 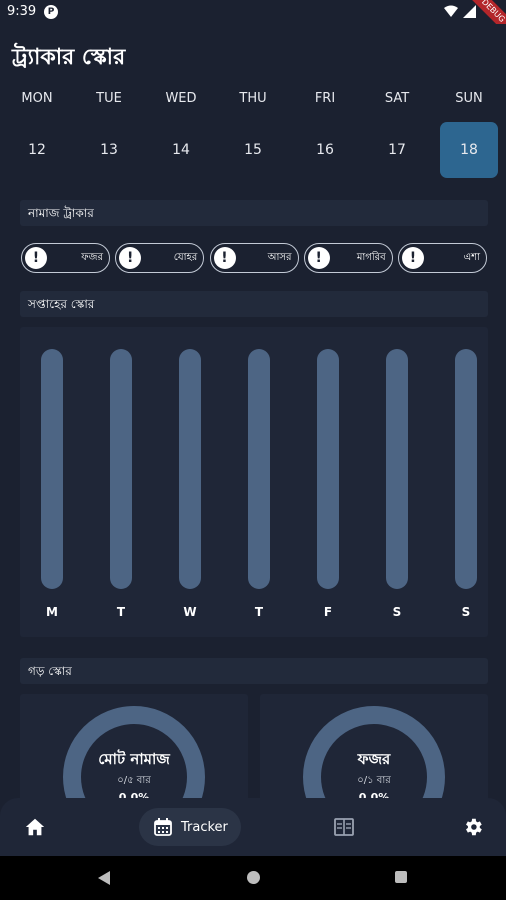 I want to click on day-sat: SAT 17, so click(x=397, y=133).